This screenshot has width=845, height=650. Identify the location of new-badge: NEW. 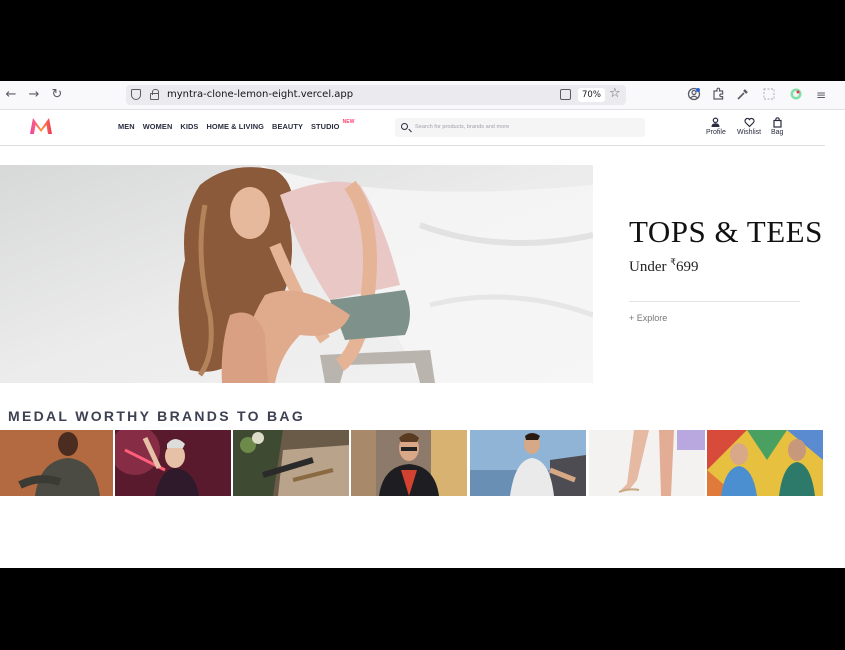
(348, 122).